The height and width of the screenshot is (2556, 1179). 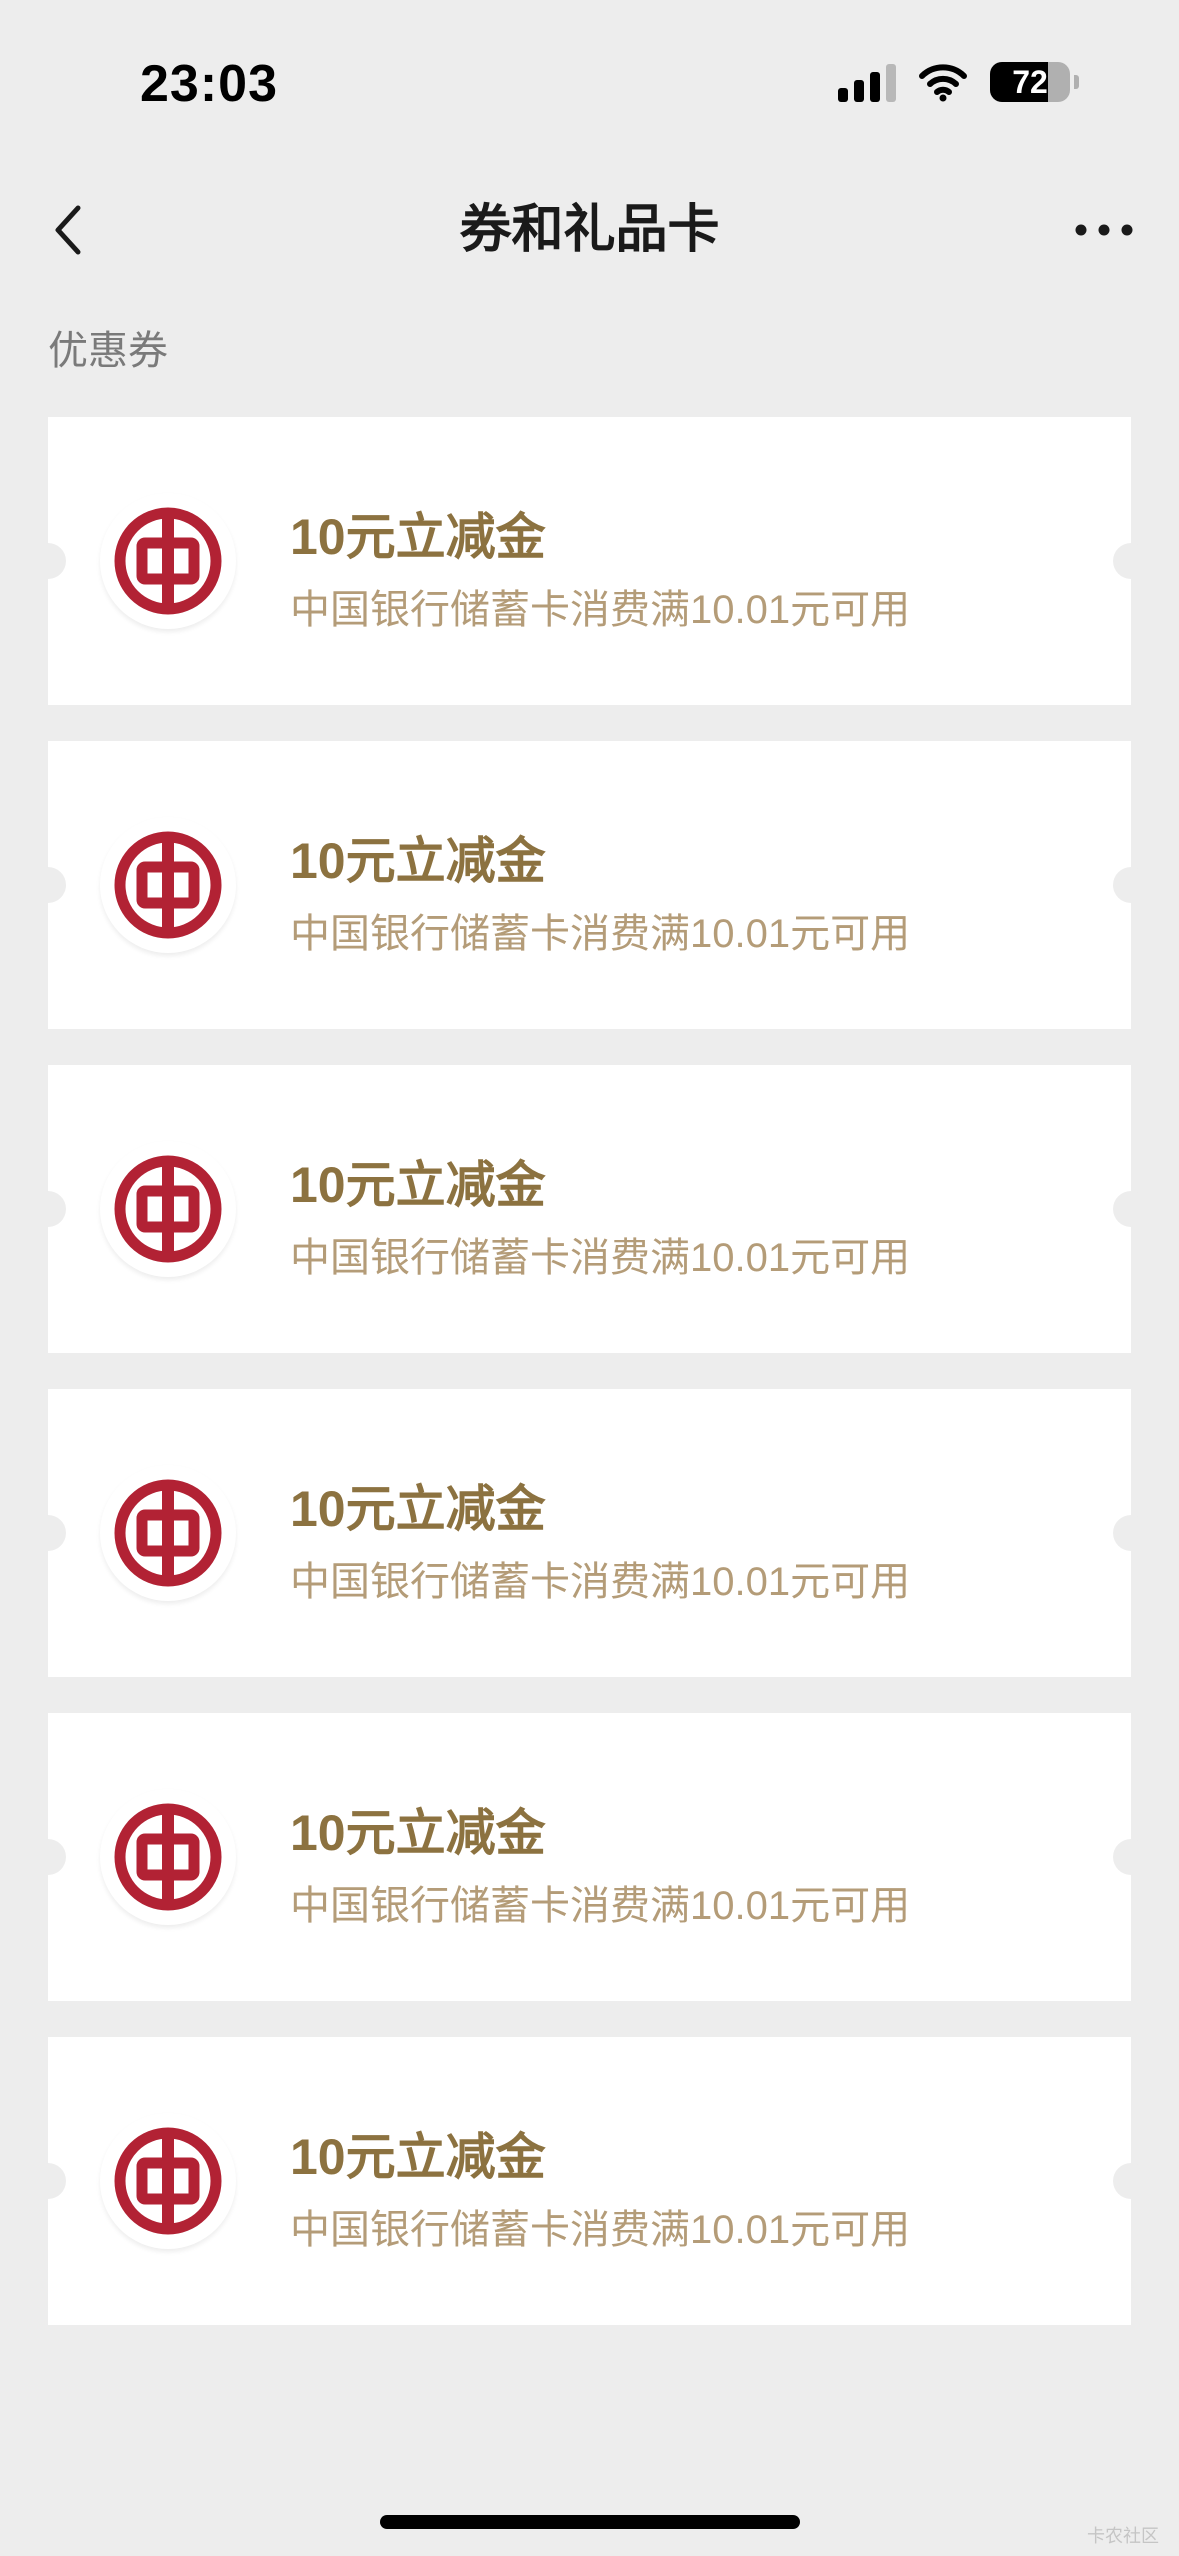 What do you see at coordinates (1076, 82) in the screenshot?
I see `battery-tip` at bounding box center [1076, 82].